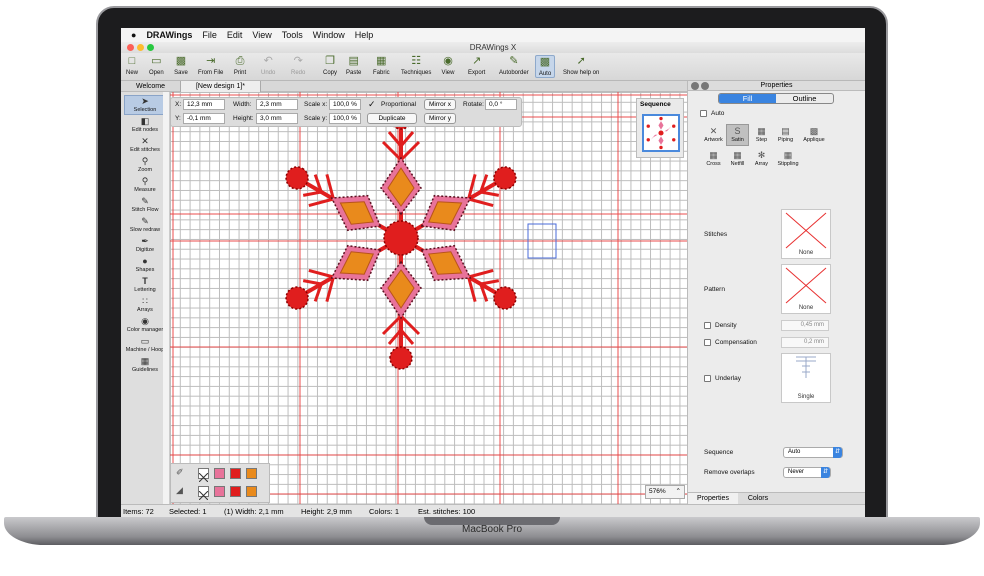 The width and height of the screenshot is (984, 576). I want to click on menu-window: Window, so click(329, 35).